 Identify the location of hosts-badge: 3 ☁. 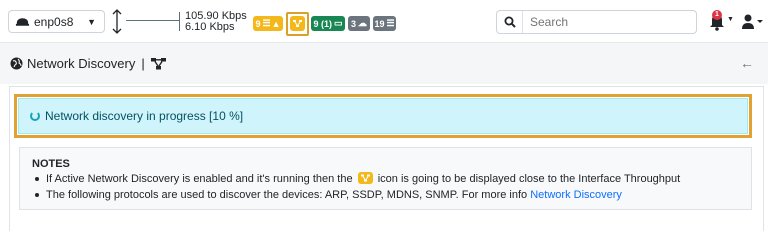
(359, 23).